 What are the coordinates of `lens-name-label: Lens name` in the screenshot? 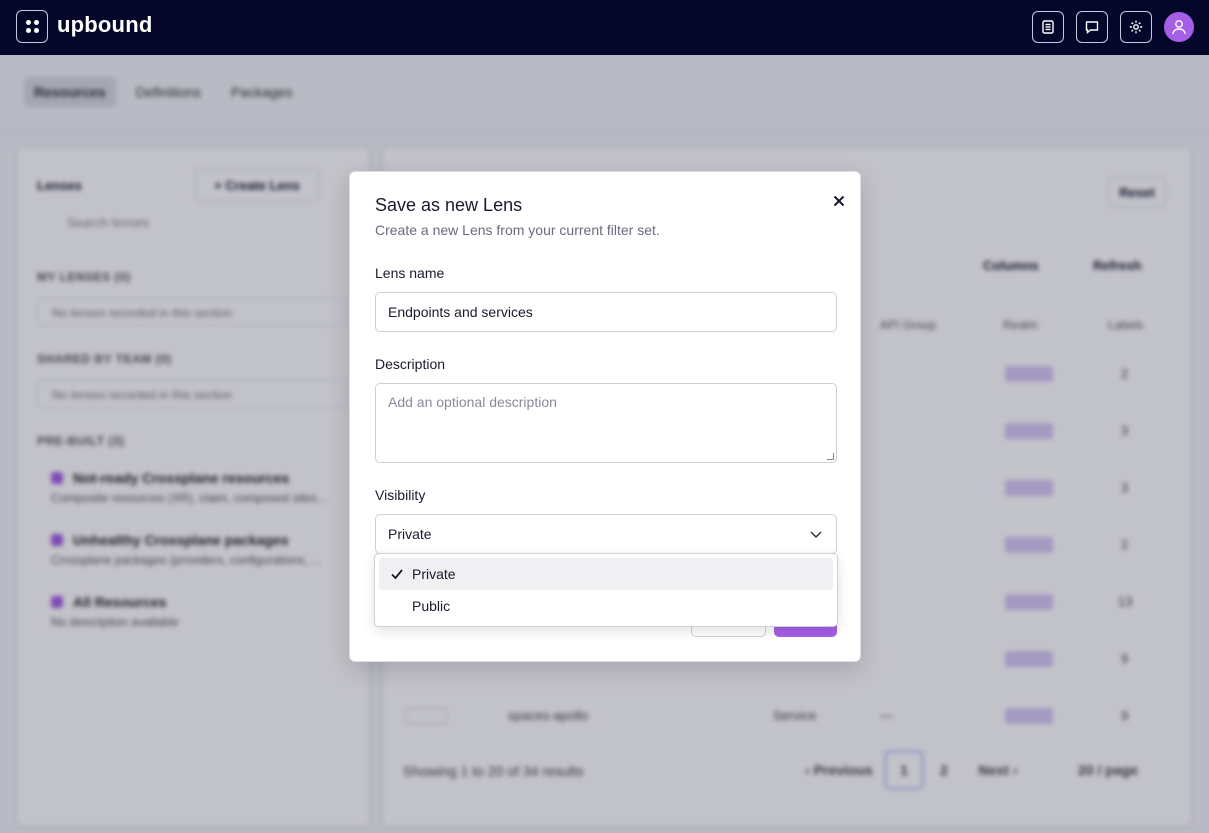 It's located at (410, 273).